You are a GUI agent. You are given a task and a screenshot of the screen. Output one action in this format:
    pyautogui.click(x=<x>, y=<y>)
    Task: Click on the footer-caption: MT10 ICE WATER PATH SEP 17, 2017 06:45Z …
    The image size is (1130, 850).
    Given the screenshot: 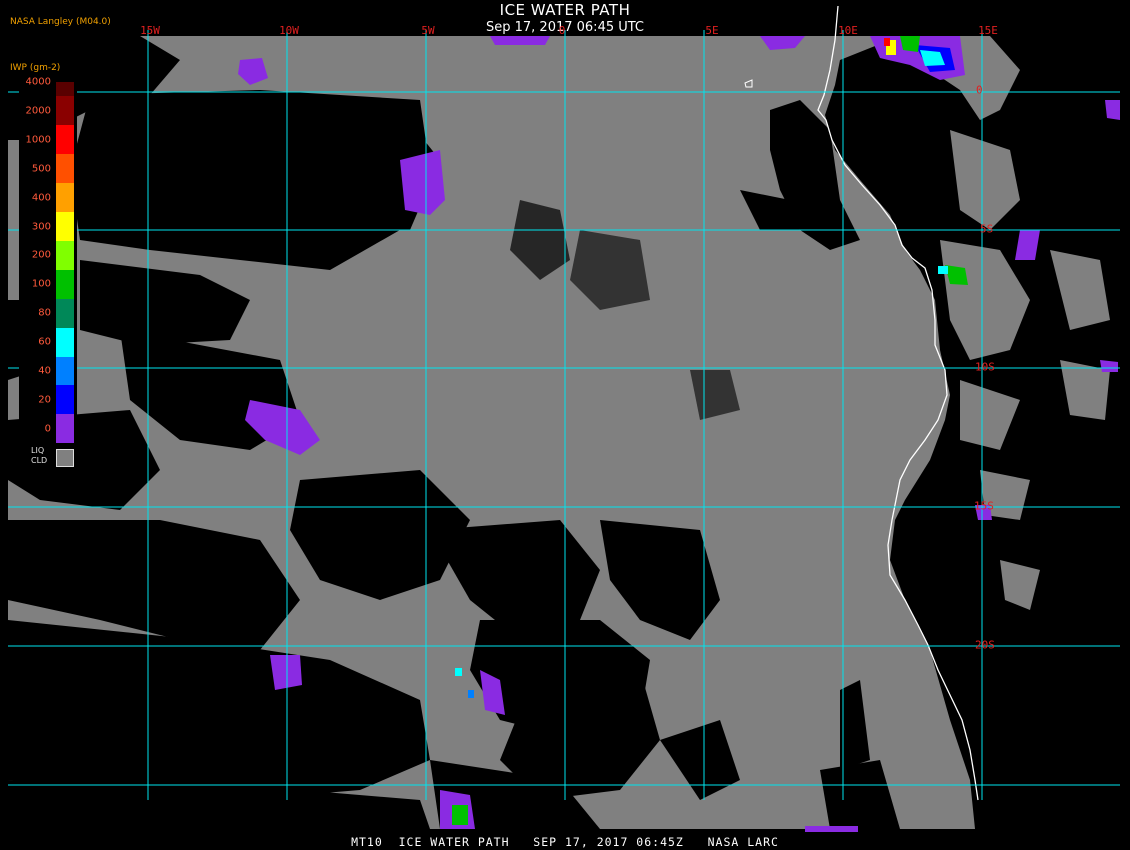 What is the action you would take?
    pyautogui.click(x=565, y=842)
    